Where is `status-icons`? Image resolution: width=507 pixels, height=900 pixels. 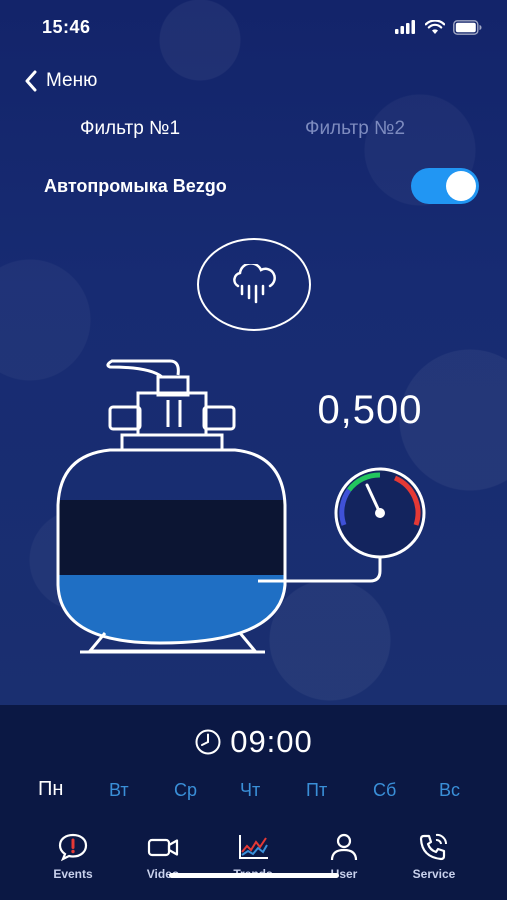 status-icons is located at coordinates (439, 27).